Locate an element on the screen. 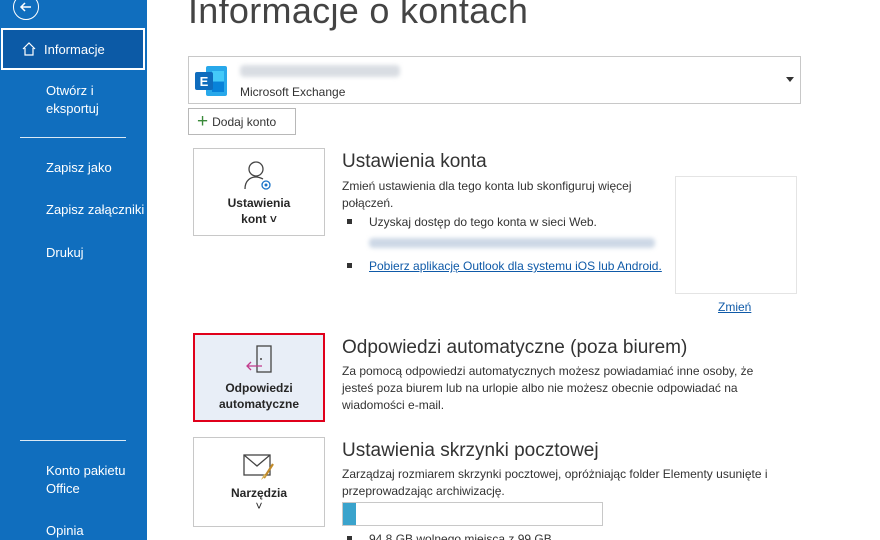 Image resolution: width=880 pixels, height=540 pixels. account-url-redacted is located at coordinates (512, 243).